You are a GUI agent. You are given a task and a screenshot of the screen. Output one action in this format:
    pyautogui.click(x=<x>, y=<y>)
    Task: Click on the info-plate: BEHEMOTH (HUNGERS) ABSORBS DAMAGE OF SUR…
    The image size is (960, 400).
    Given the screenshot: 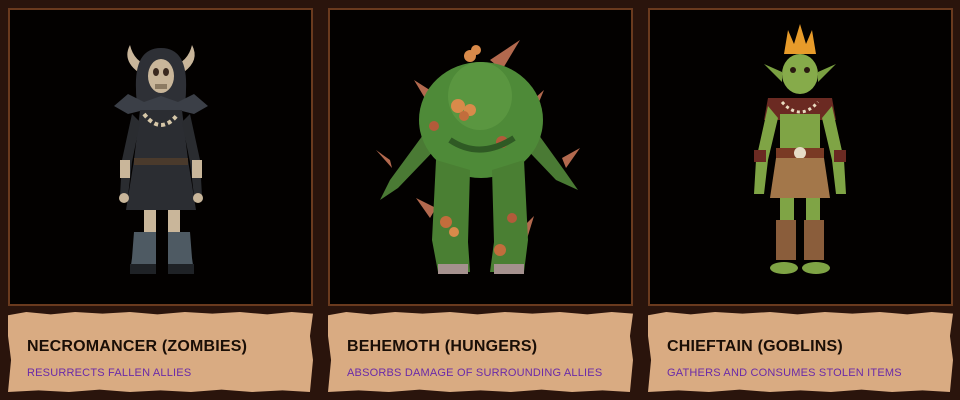 What is the action you would take?
    pyautogui.click(x=480, y=352)
    